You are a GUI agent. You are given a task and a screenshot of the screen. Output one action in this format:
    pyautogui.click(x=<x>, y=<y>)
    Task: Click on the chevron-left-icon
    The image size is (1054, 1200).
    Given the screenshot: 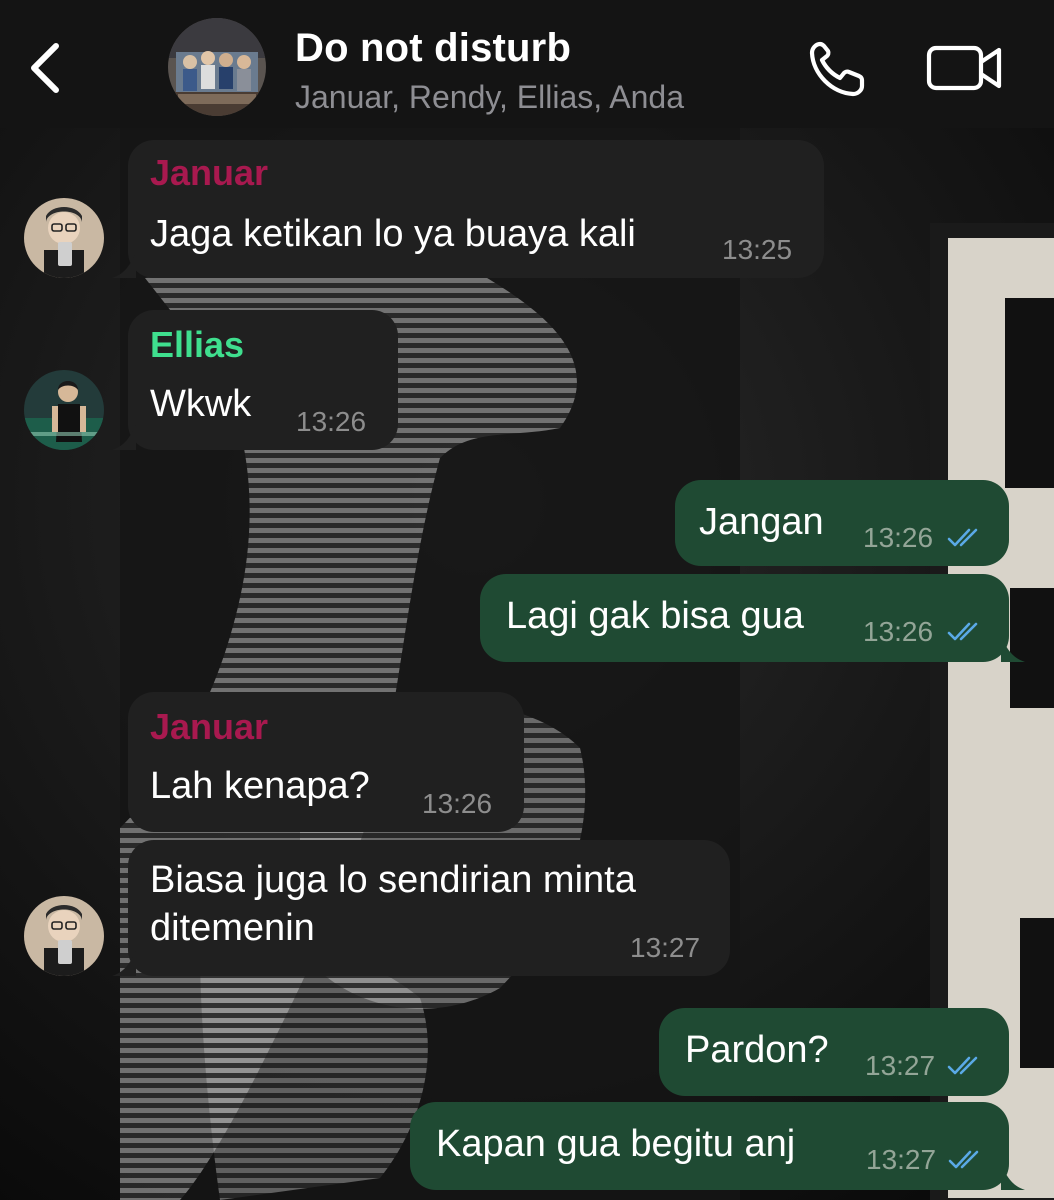 What is the action you would take?
    pyautogui.click(x=45, y=68)
    